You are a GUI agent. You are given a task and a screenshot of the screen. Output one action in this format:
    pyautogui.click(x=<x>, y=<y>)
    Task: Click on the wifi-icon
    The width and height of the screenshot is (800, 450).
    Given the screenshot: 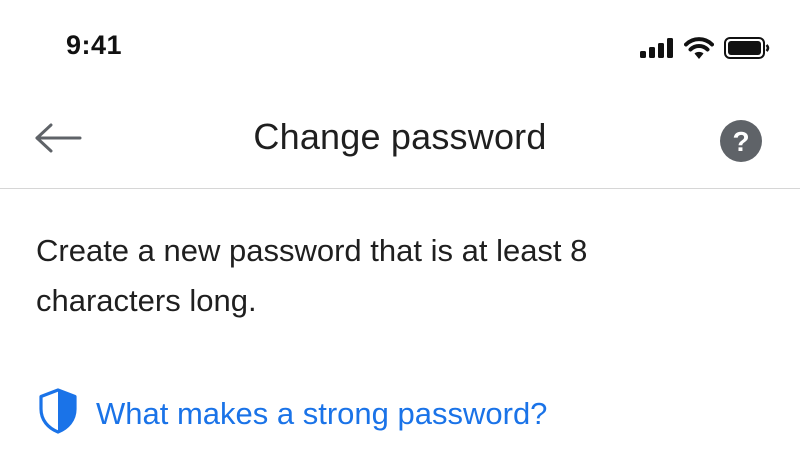 What is the action you would take?
    pyautogui.click(x=699, y=48)
    